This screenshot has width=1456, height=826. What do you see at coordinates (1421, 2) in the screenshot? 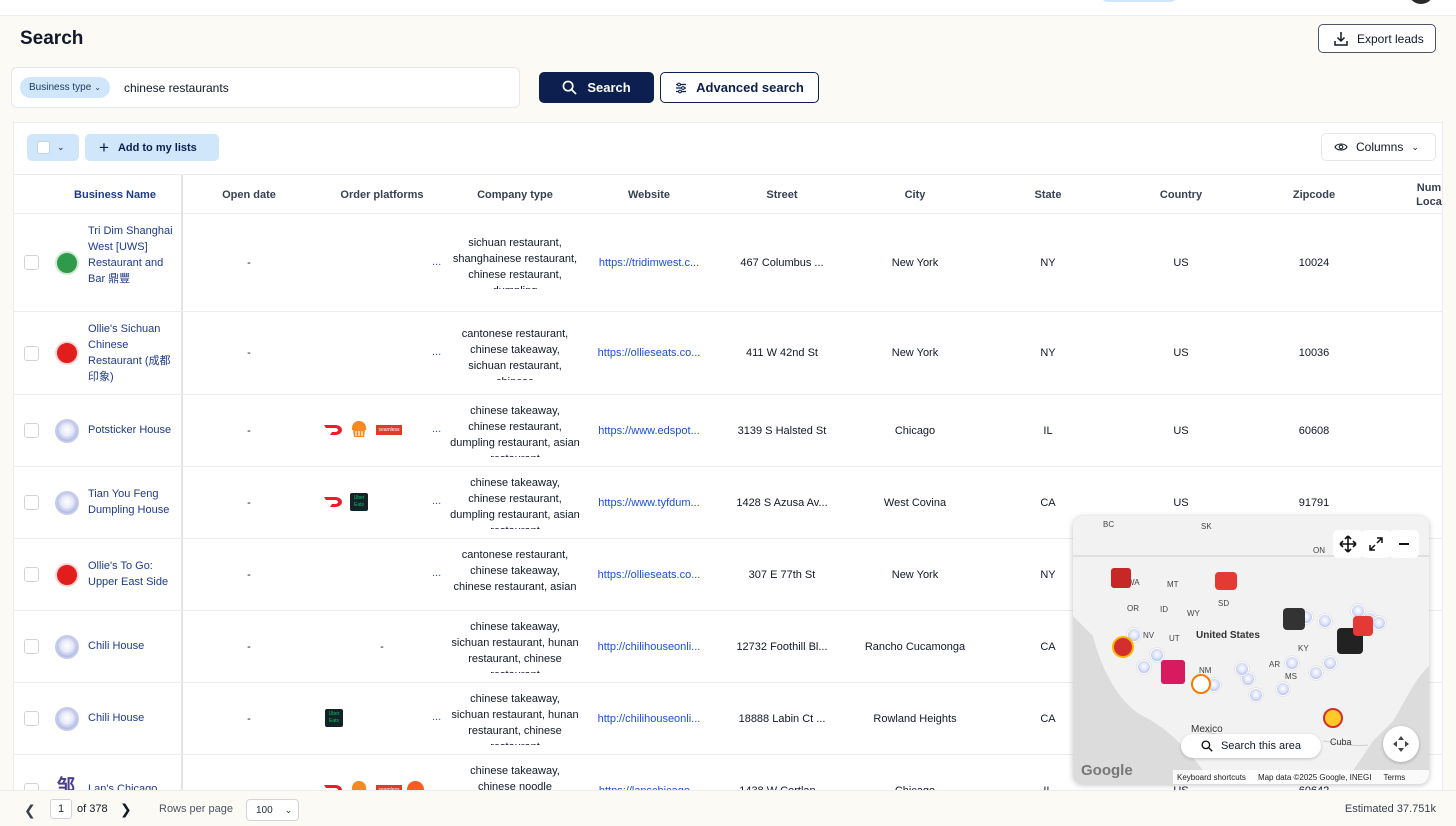
I see `avatar` at bounding box center [1421, 2].